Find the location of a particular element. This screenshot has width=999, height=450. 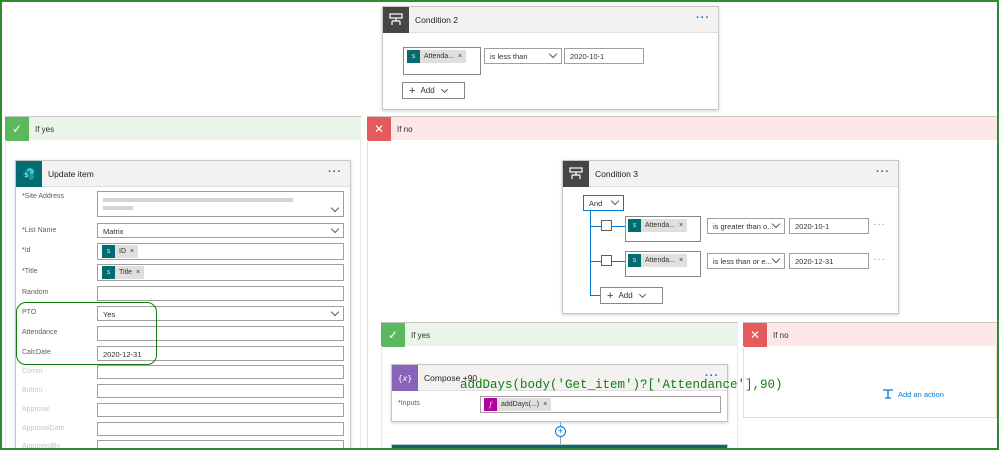

condition-2-add-button: + Add is located at coordinates (433, 90).